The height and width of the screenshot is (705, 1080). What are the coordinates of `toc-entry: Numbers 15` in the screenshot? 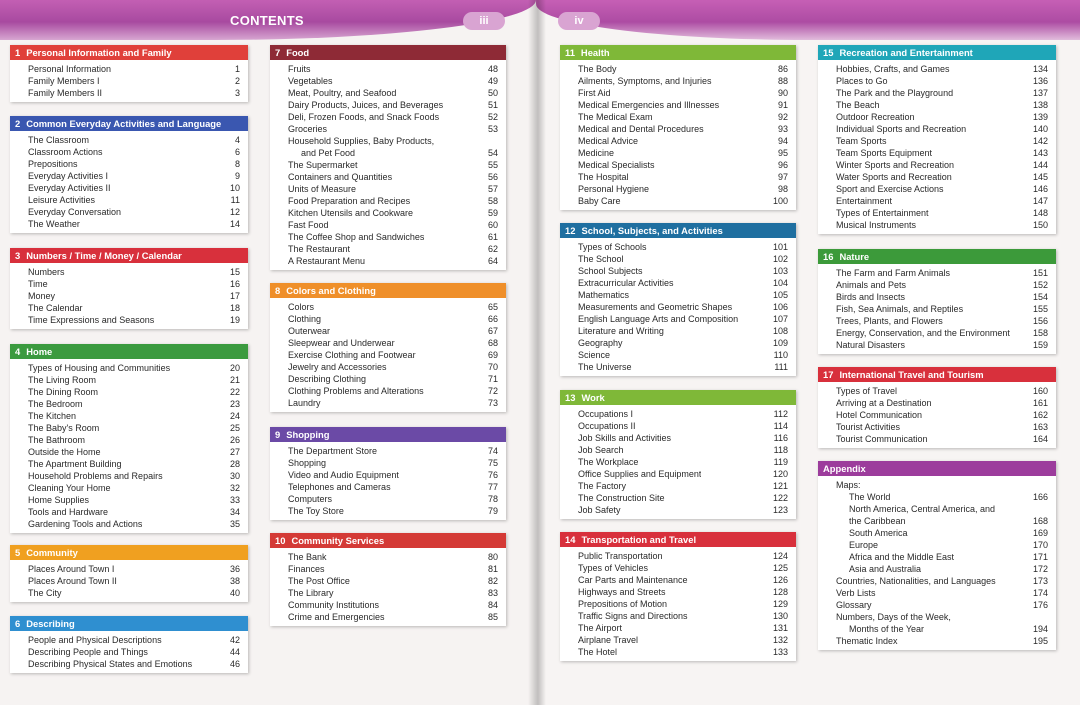 It's located at (134, 272).